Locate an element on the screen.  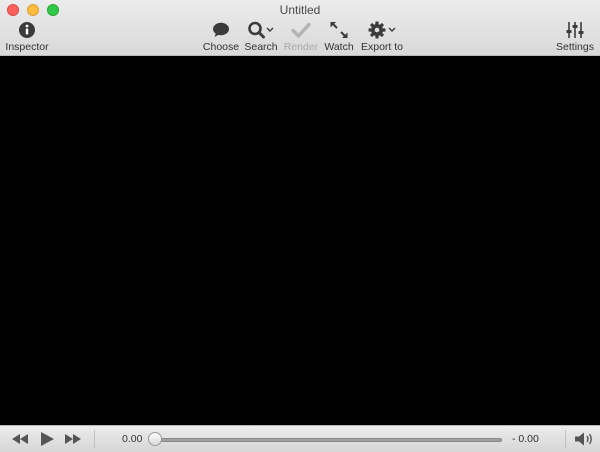
render-button: Render is located at coordinates (301, 36).